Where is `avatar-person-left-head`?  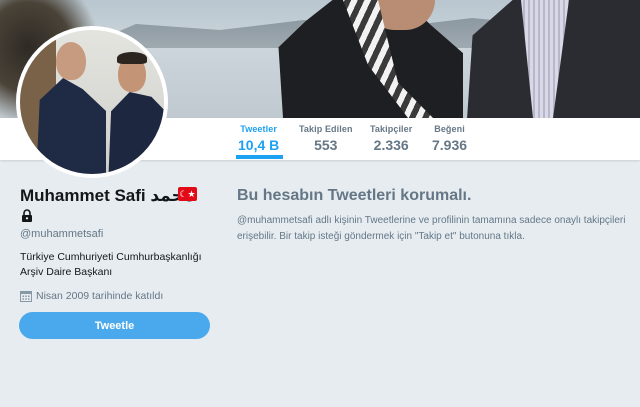 avatar-person-left-head is located at coordinates (71, 61).